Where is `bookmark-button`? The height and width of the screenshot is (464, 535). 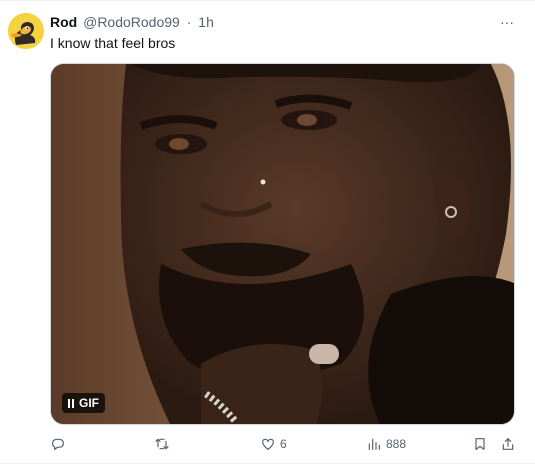
bookmark-button is located at coordinates (480, 444).